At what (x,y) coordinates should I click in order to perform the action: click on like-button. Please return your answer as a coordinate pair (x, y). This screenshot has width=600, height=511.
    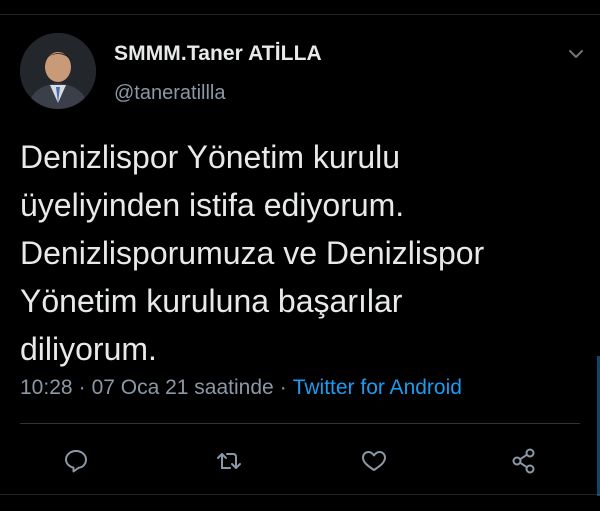
    Looking at the image, I should click on (374, 461).